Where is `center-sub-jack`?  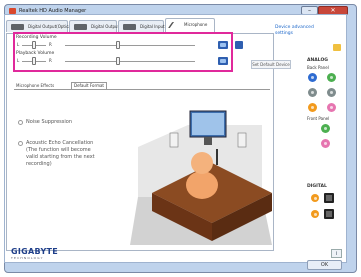 center-sub-jack is located at coordinates (312, 107).